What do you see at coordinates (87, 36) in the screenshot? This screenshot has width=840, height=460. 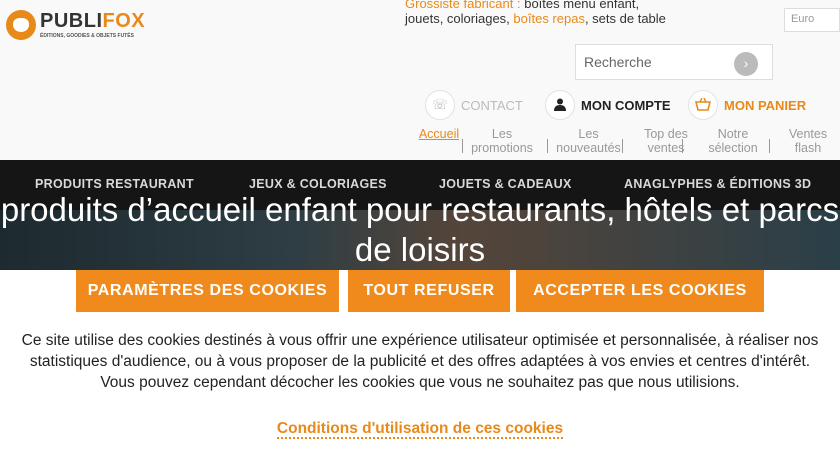 I see `logo-subtitle: ÉDITIONS, GOODIES & OBJETS FUTÉS` at bounding box center [87, 36].